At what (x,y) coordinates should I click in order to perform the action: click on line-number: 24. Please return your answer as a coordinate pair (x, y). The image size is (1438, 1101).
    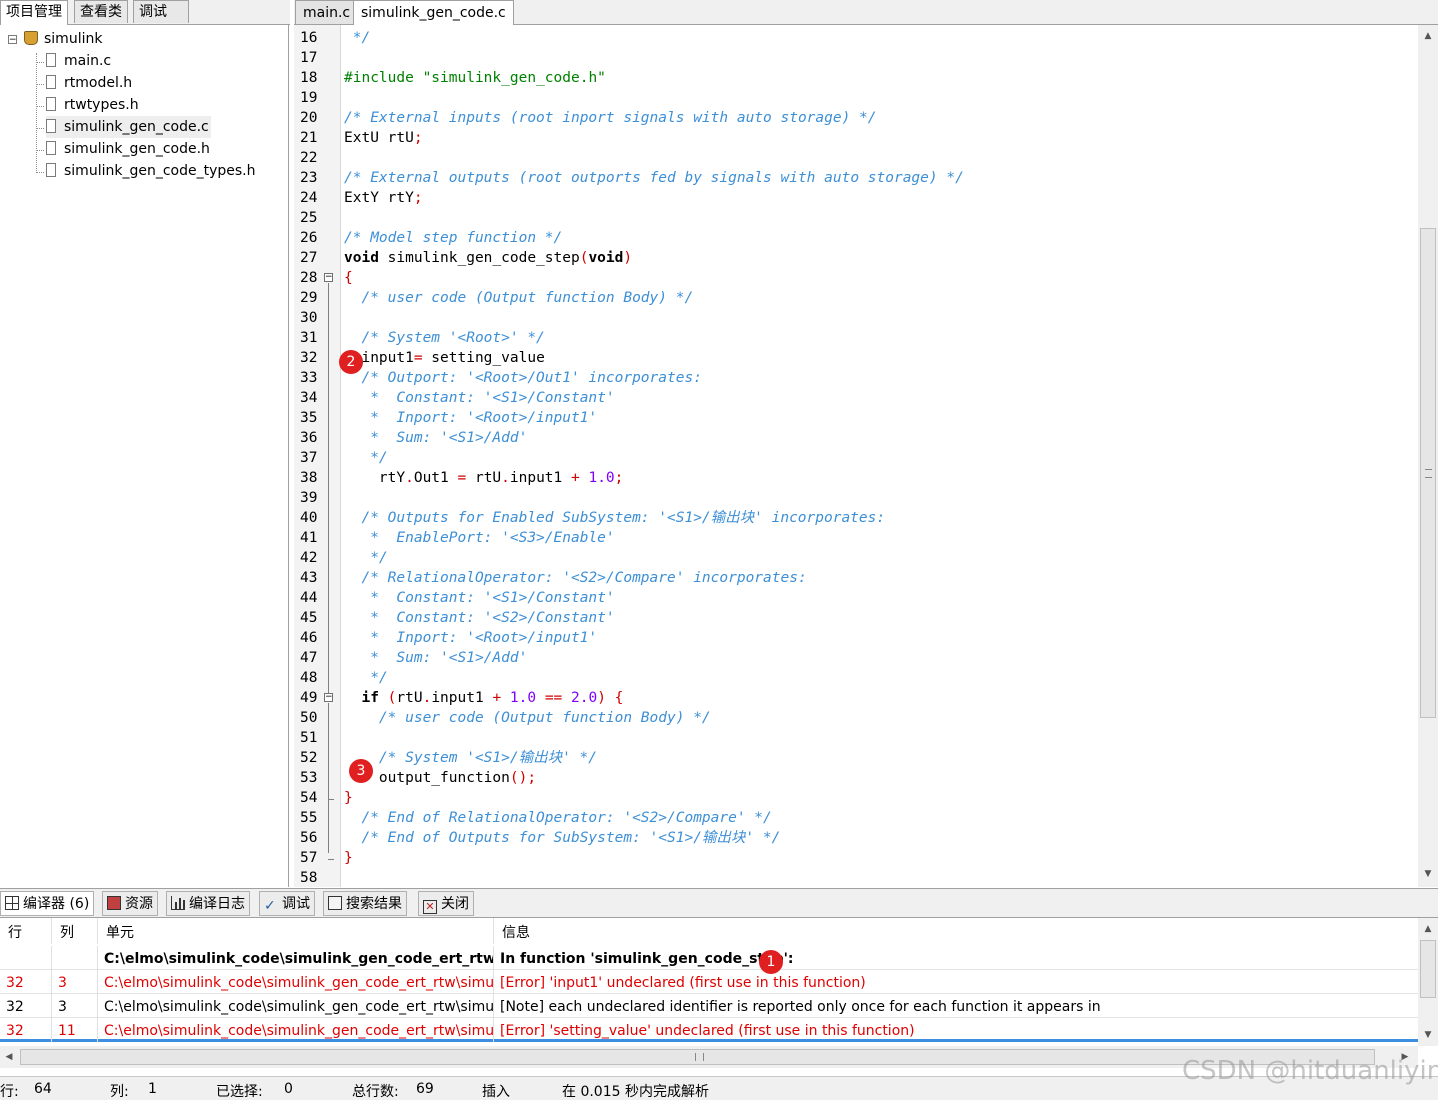
    Looking at the image, I should click on (309, 198).